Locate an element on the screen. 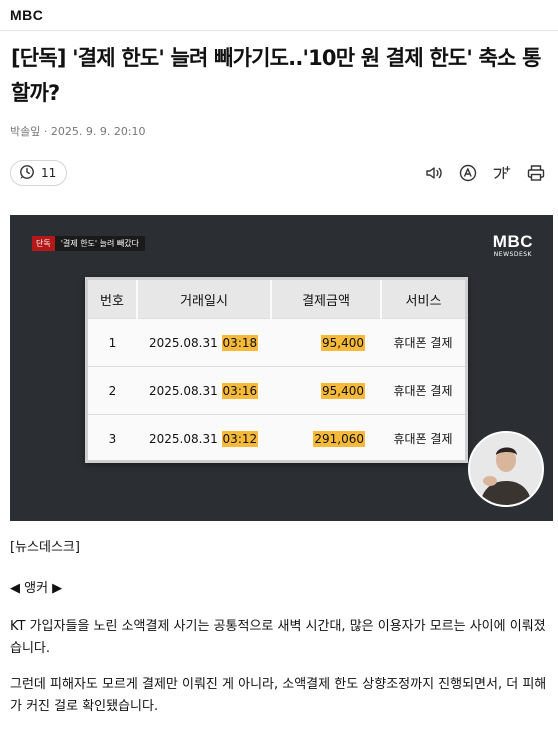 The width and height of the screenshot is (558, 738). row-number: 2 is located at coordinates (112, 390).